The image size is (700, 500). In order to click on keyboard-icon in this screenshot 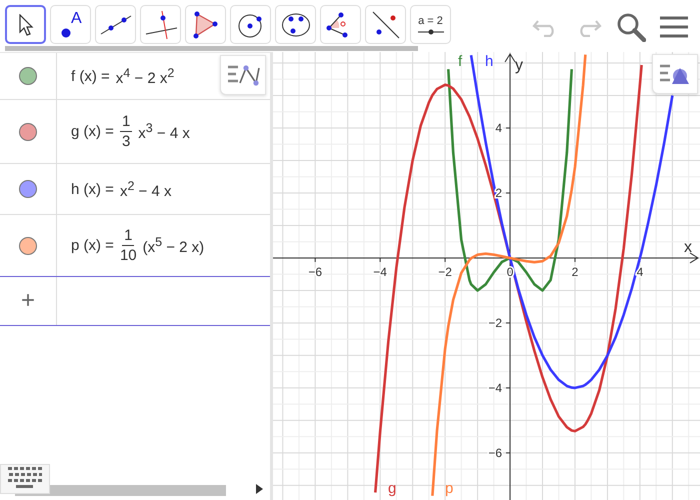, I will do `click(25, 479)`.